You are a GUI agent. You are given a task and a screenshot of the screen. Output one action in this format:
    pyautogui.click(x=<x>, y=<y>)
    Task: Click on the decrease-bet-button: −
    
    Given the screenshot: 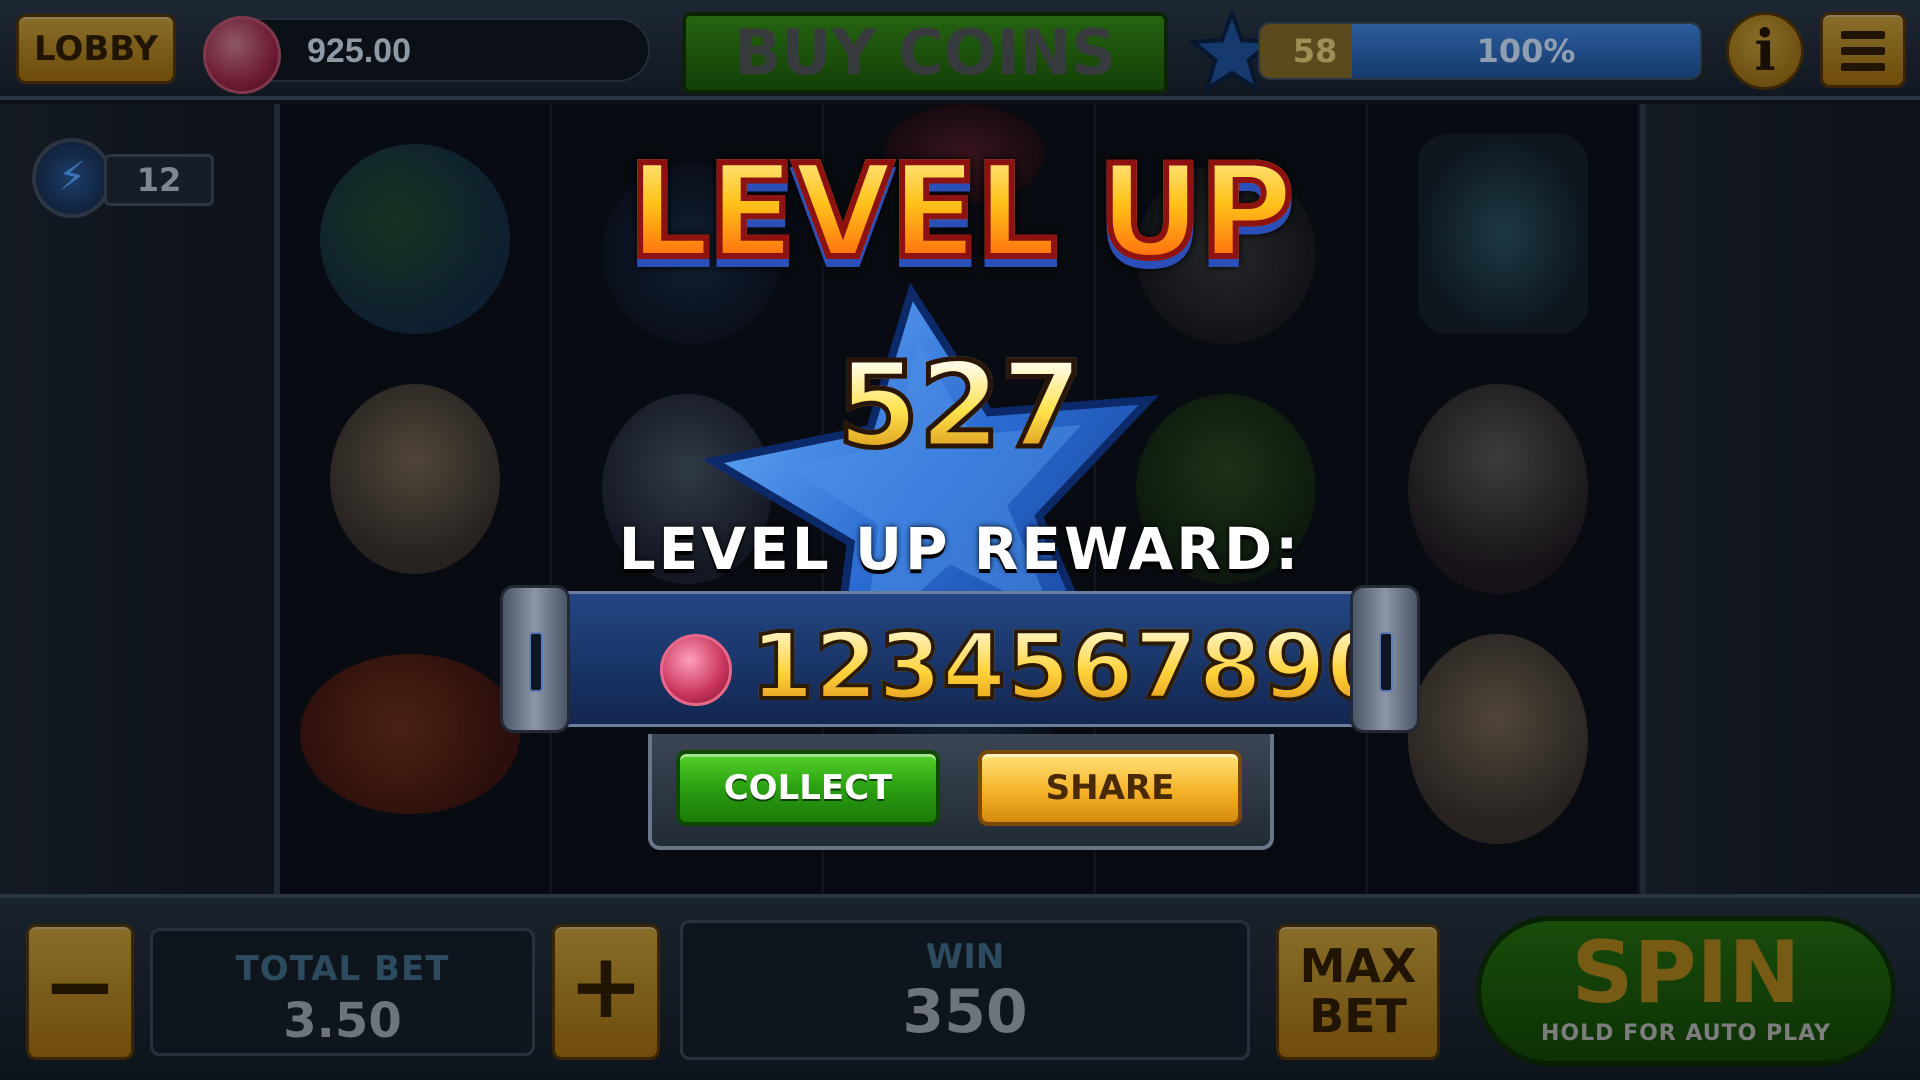 What is the action you would take?
    pyautogui.click(x=80, y=992)
    